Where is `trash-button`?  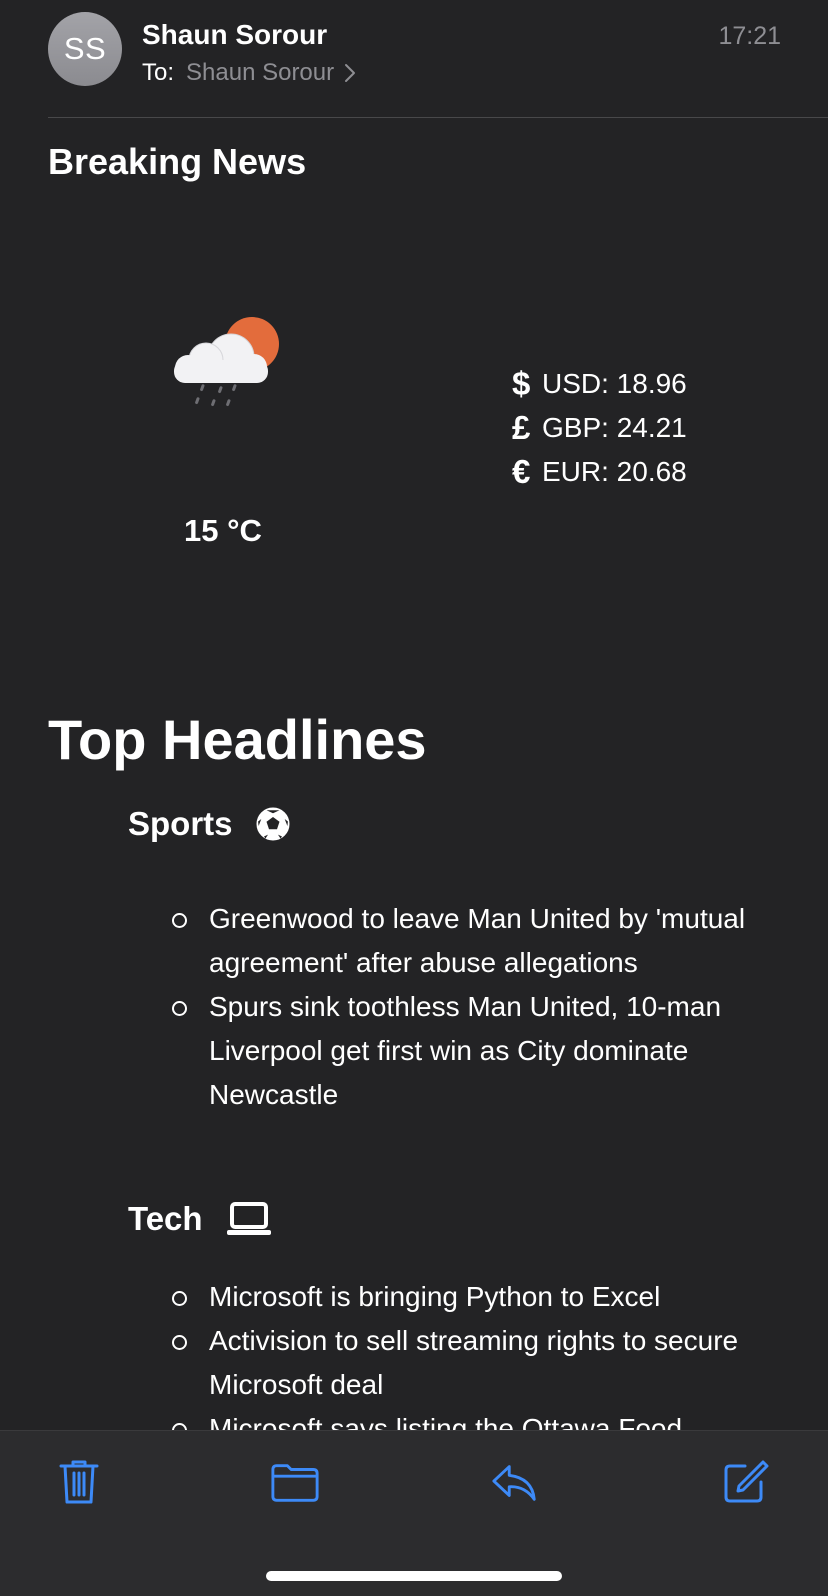 trash-button is located at coordinates (79, 1482).